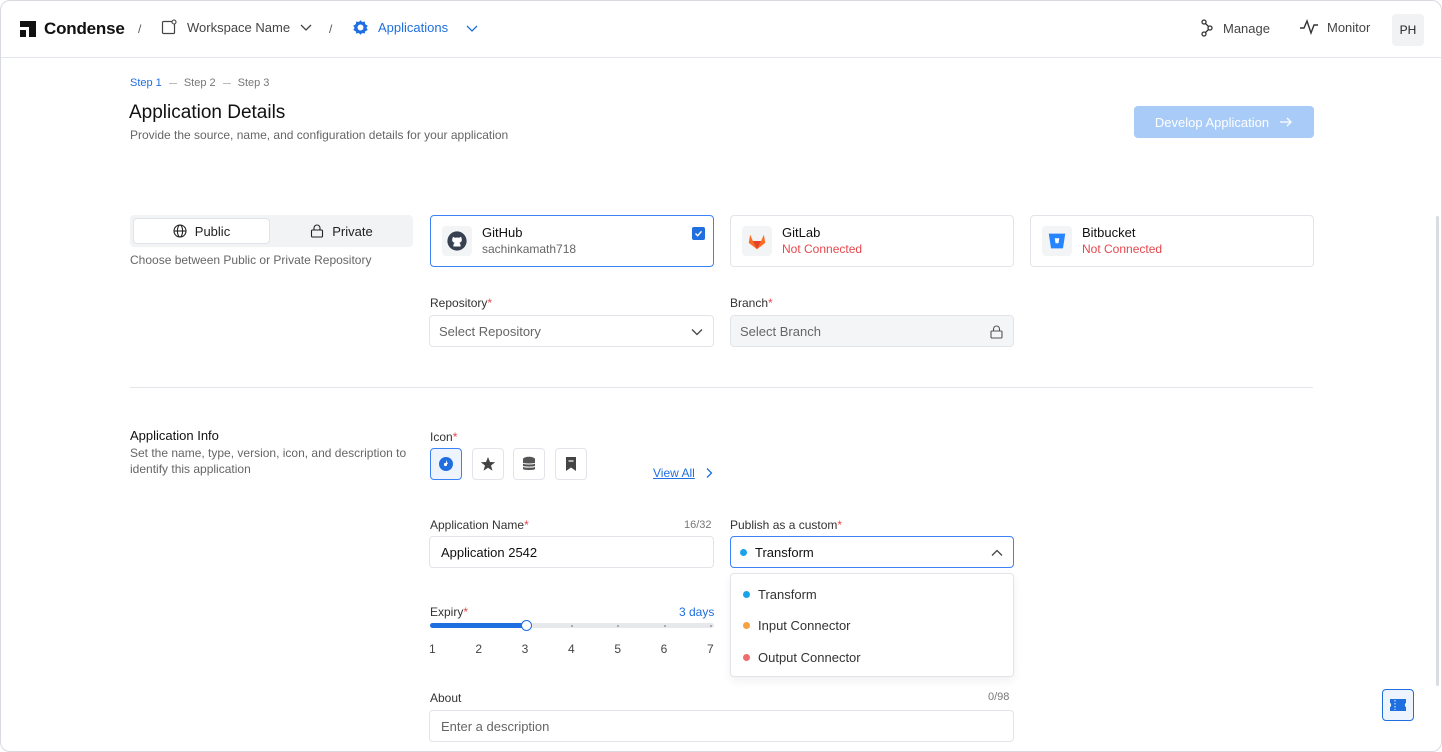 This screenshot has width=1442, height=752. Describe the element at coordinates (698, 233) in the screenshot. I see `checkbox-checked-icon` at that location.